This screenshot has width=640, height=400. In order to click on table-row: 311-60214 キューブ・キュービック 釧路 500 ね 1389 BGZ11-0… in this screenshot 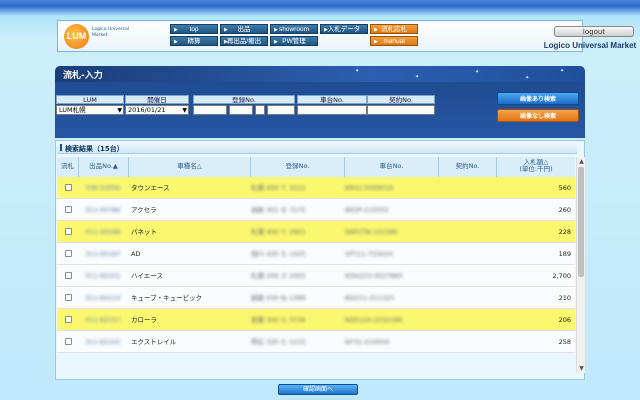, I will do `click(316, 298)`.